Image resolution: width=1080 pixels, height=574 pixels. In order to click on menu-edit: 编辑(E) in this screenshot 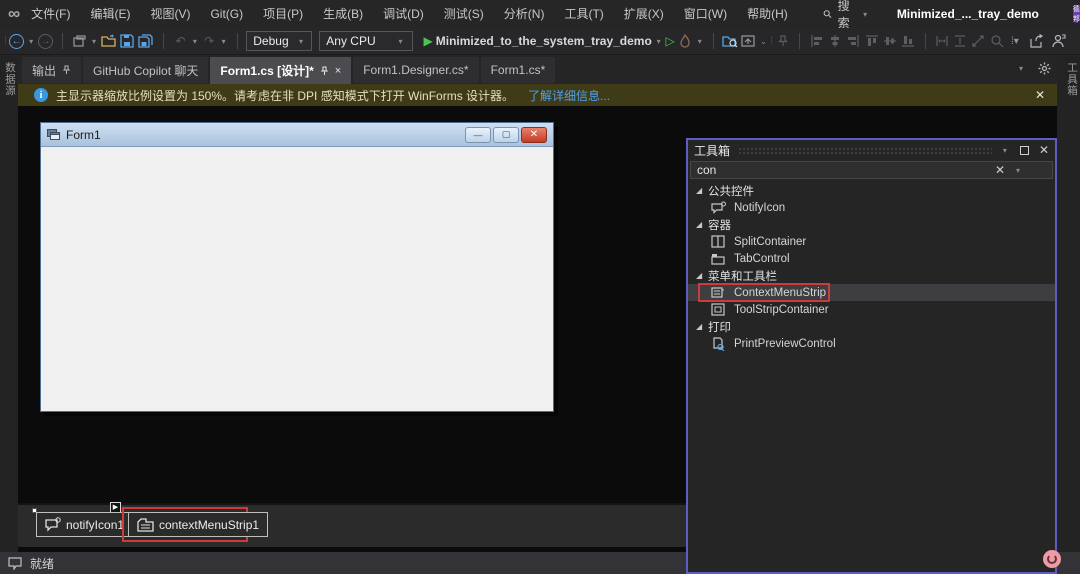, I will do `click(110, 14)`.